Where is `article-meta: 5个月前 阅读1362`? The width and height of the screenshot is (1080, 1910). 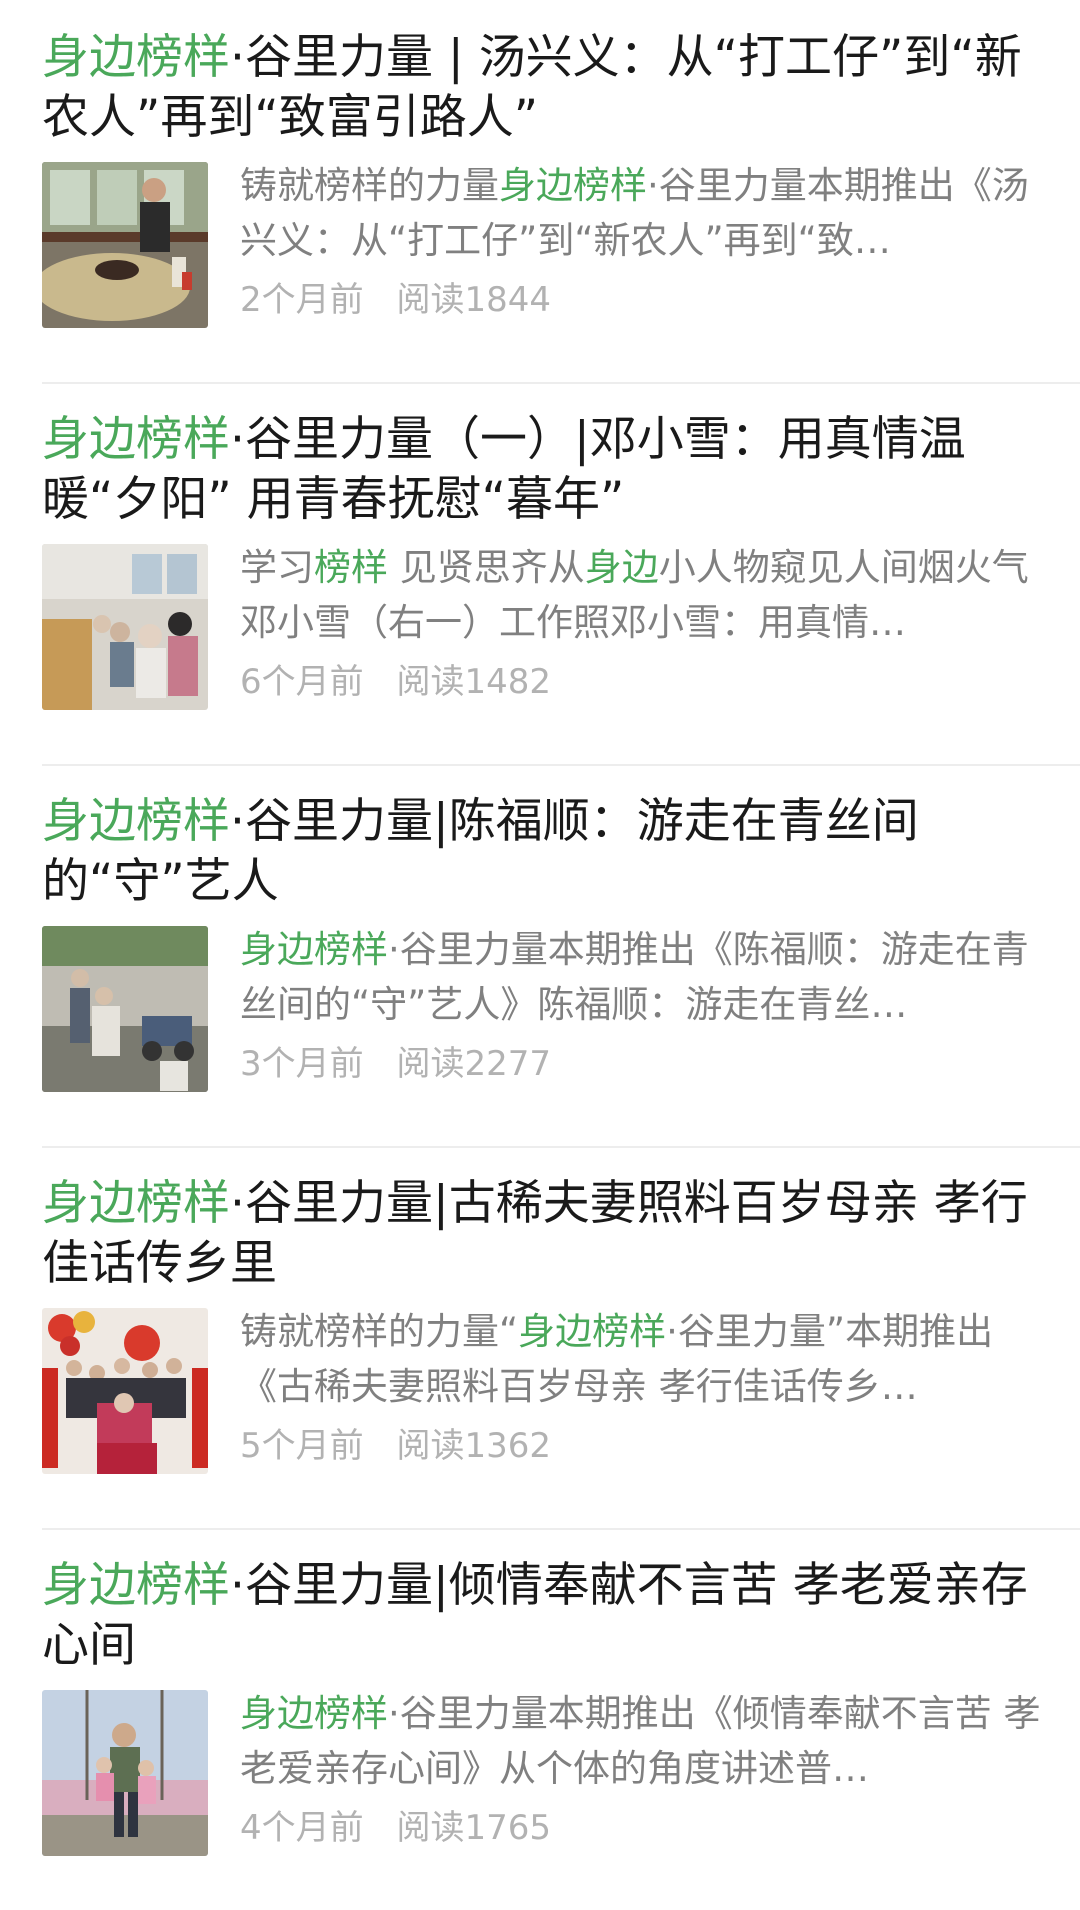 article-meta: 5个月前 阅读1362 is located at coordinates (645, 1446).